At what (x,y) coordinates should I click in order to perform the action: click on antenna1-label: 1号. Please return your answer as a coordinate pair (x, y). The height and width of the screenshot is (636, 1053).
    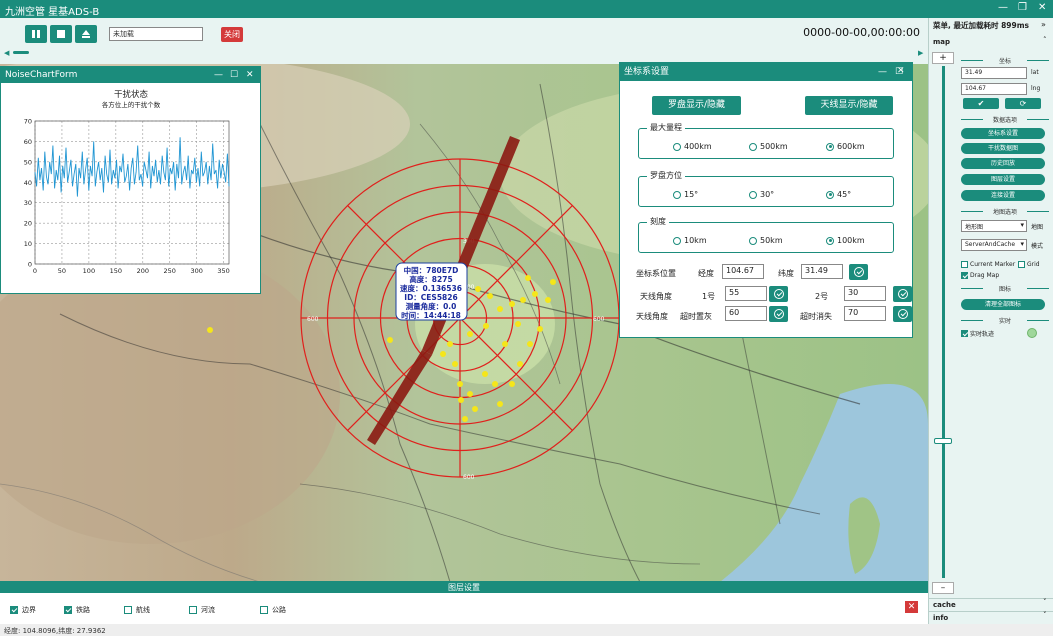
    Looking at the image, I should click on (709, 296).